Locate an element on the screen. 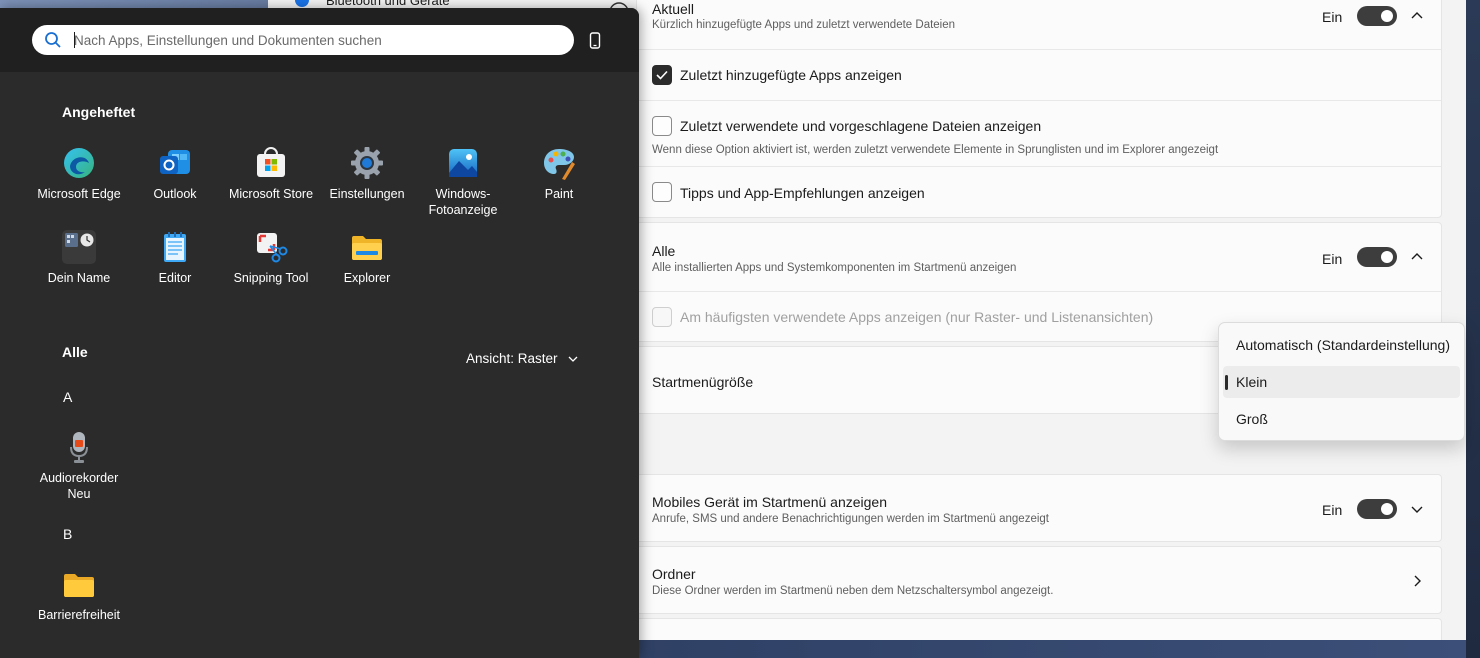 The height and width of the screenshot is (658, 1480). size-option-automatic: Automatisch (Standardeinstellung) is located at coordinates (1341, 345).